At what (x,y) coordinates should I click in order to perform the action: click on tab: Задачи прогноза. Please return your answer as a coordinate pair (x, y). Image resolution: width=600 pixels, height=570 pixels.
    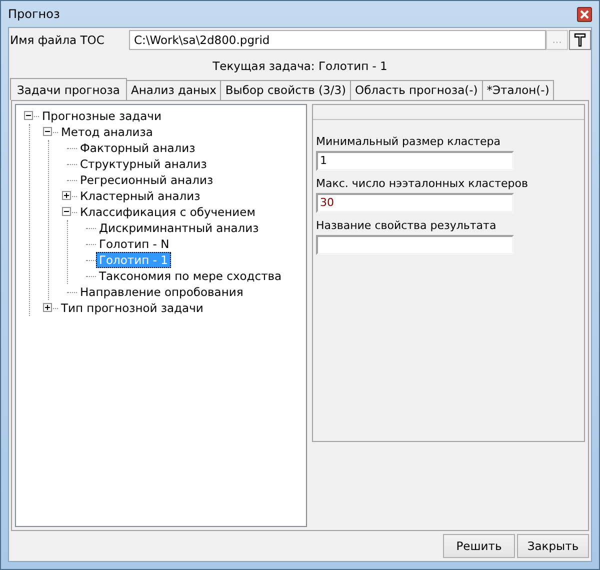
    Looking at the image, I should click on (68, 89).